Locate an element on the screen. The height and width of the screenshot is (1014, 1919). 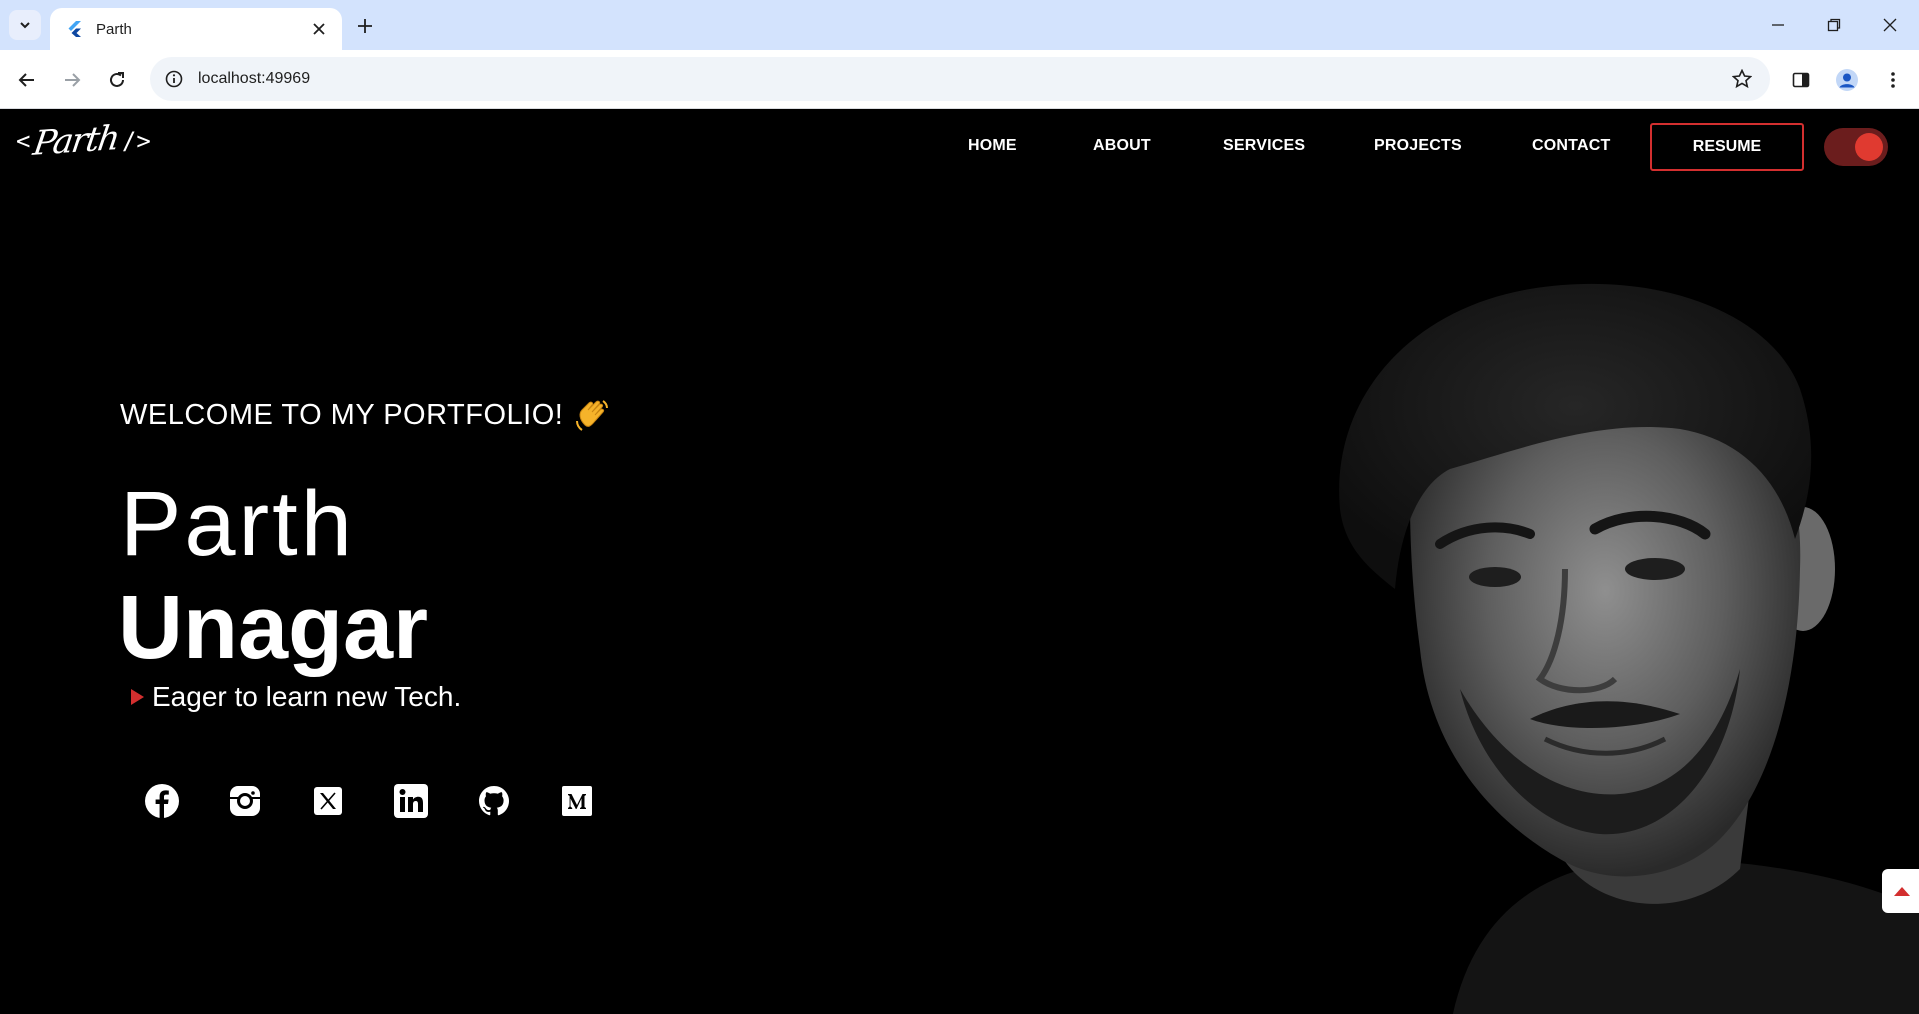
url-text: localhost:49969 is located at coordinates (254, 78).